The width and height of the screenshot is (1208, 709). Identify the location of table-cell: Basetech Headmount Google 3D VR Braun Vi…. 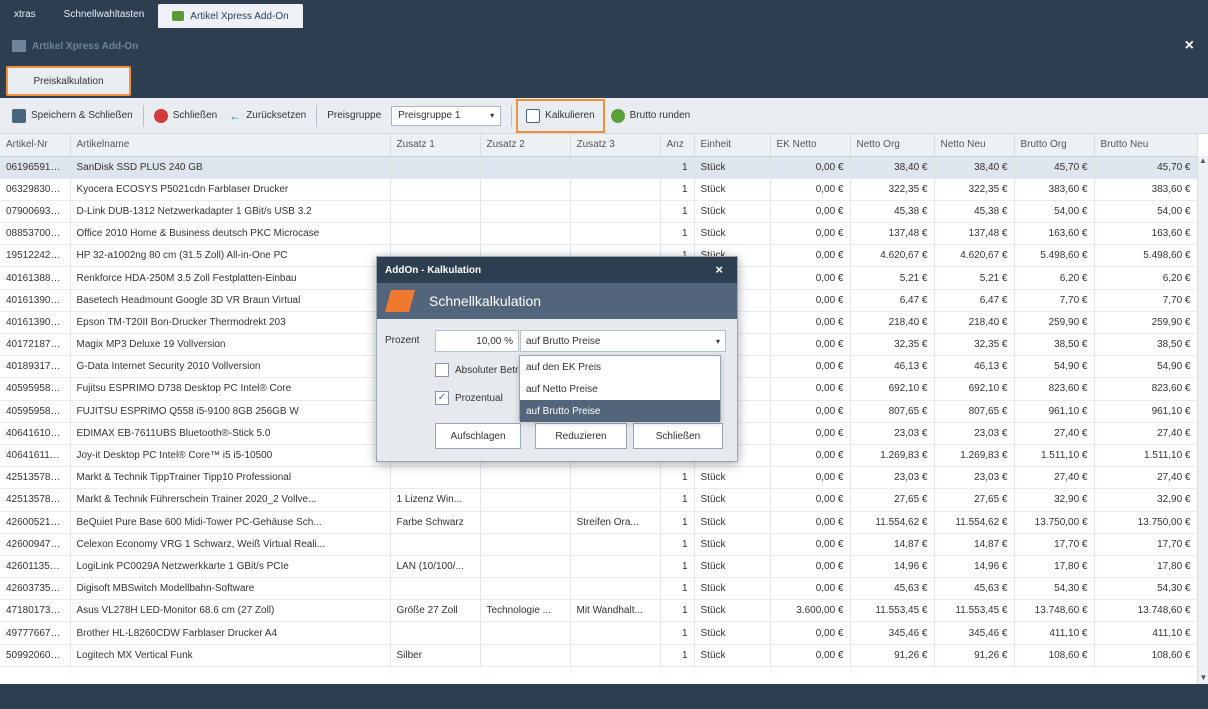
(230, 300).